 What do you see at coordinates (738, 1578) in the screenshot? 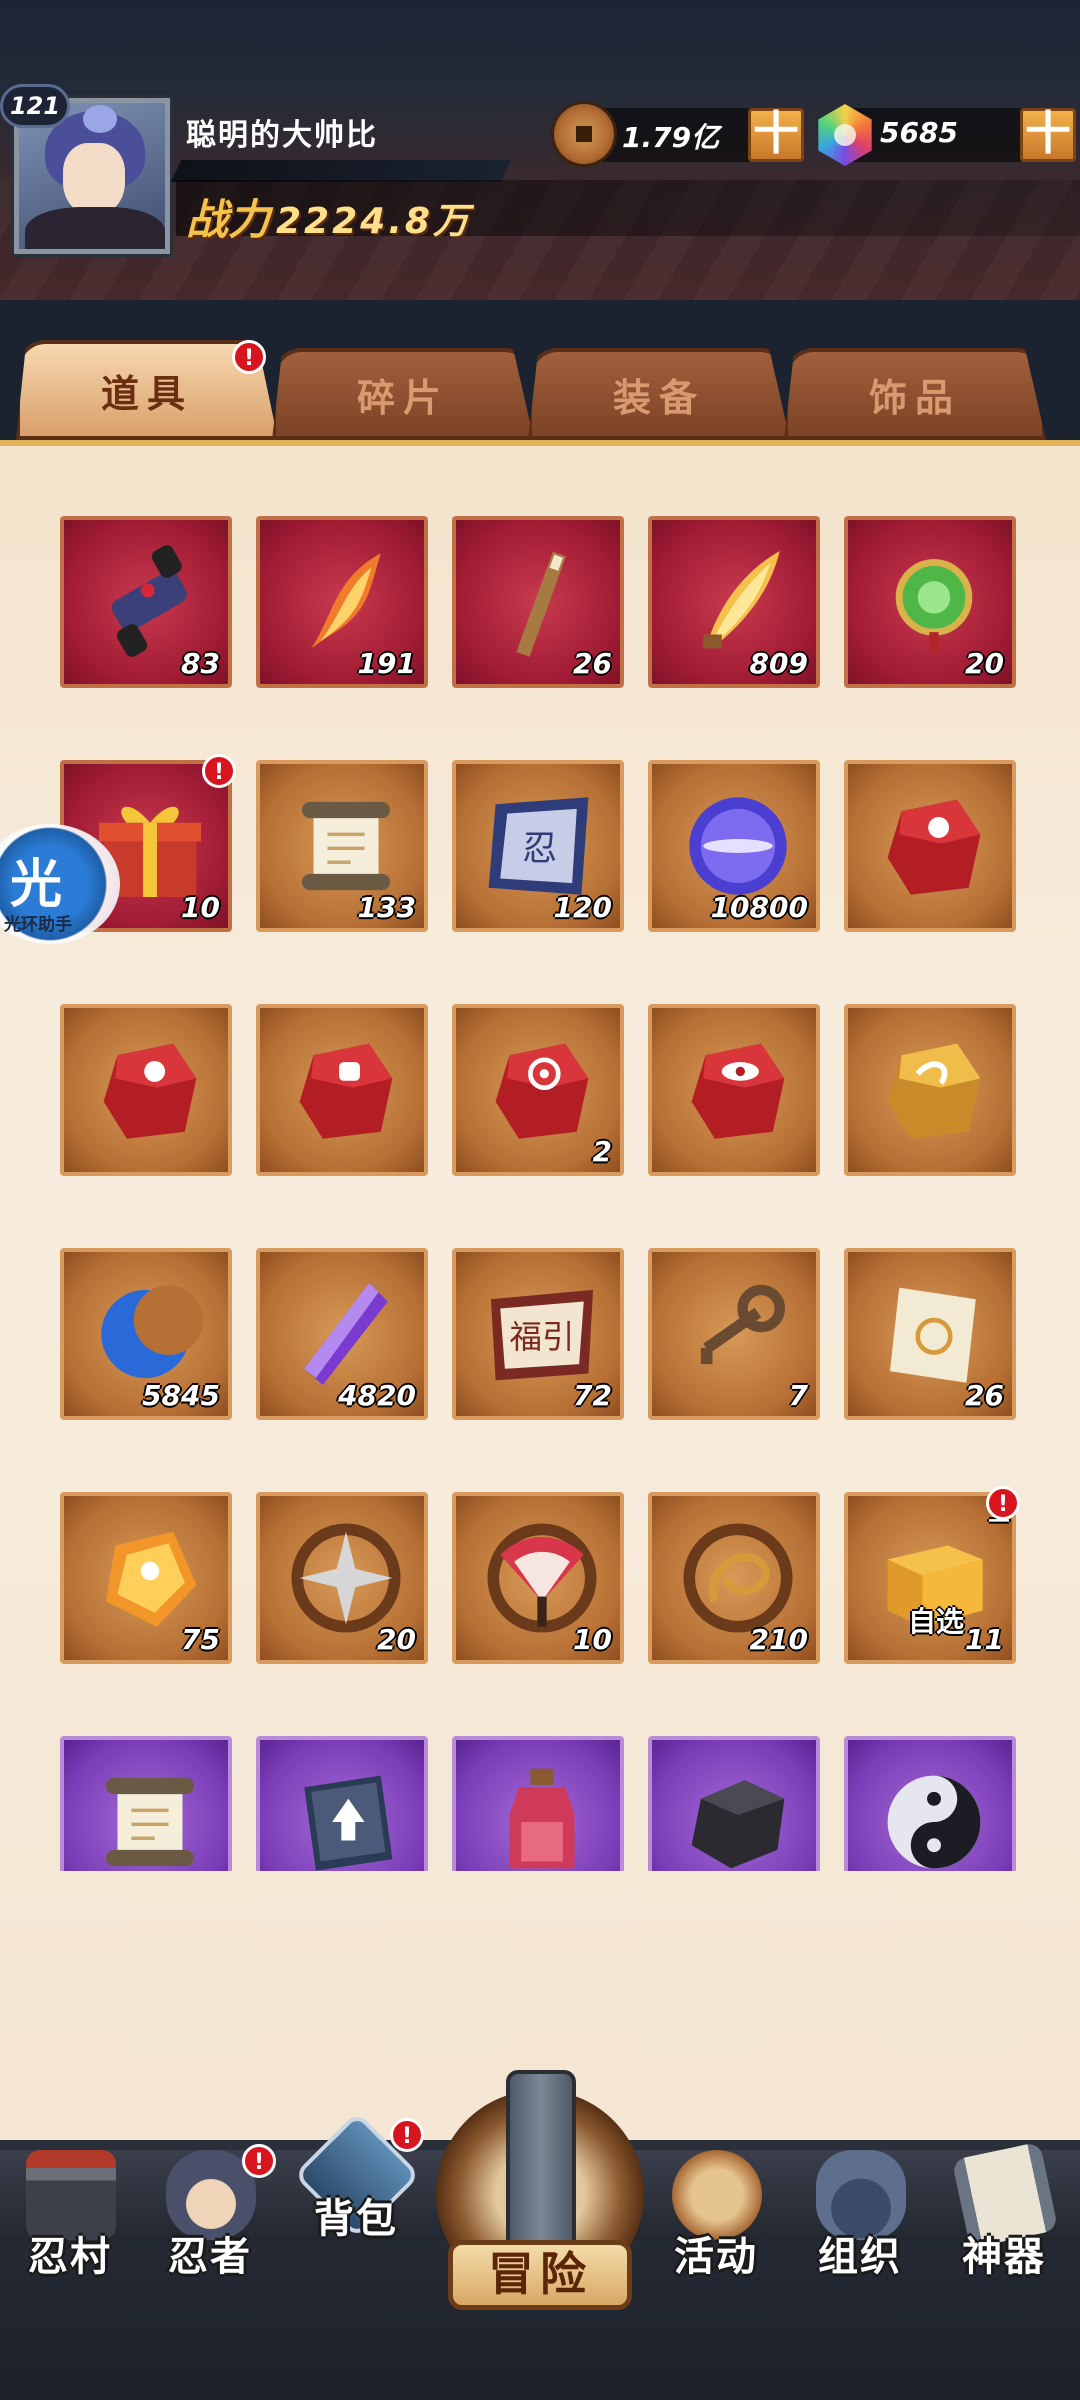
I see `rope-icon` at bounding box center [738, 1578].